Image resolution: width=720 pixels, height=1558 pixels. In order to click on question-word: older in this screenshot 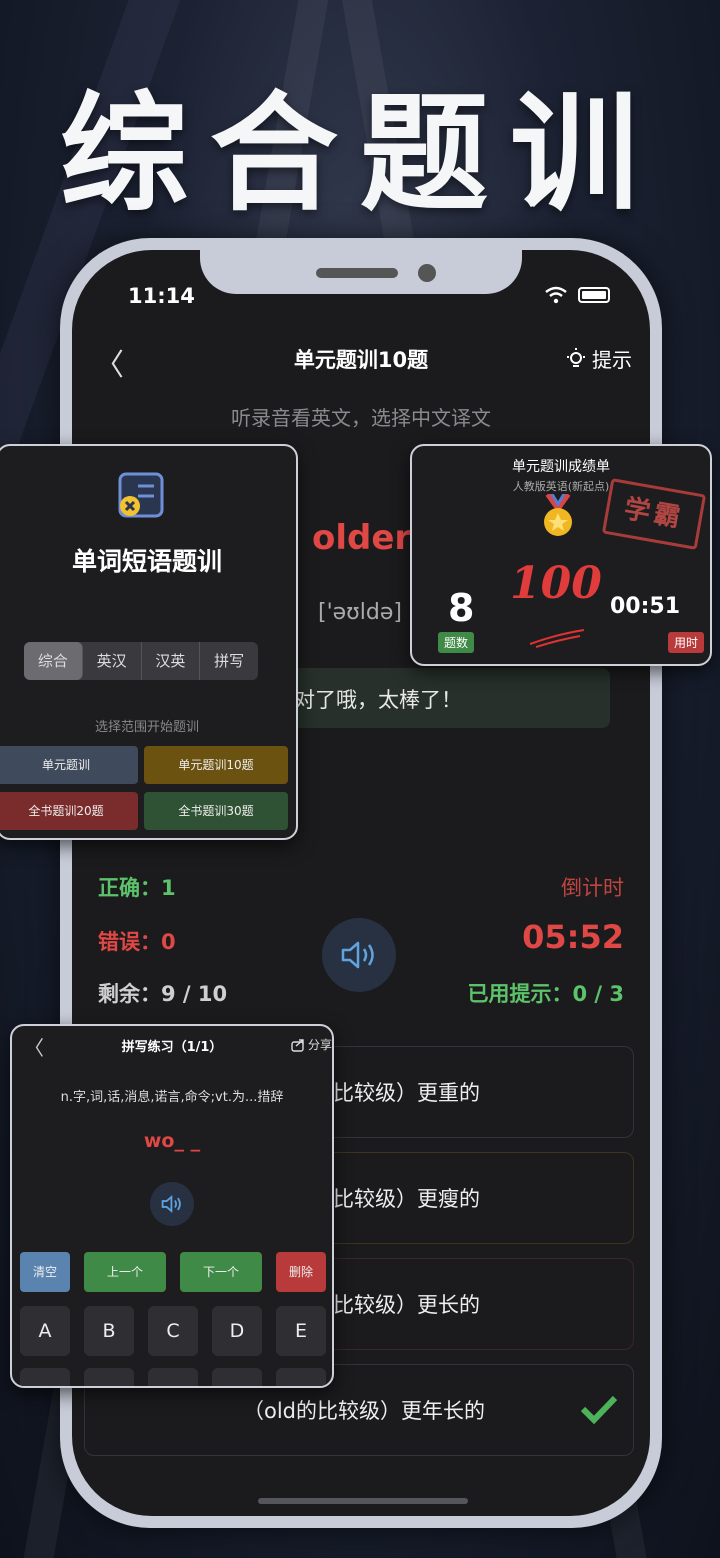, I will do `click(362, 538)`.